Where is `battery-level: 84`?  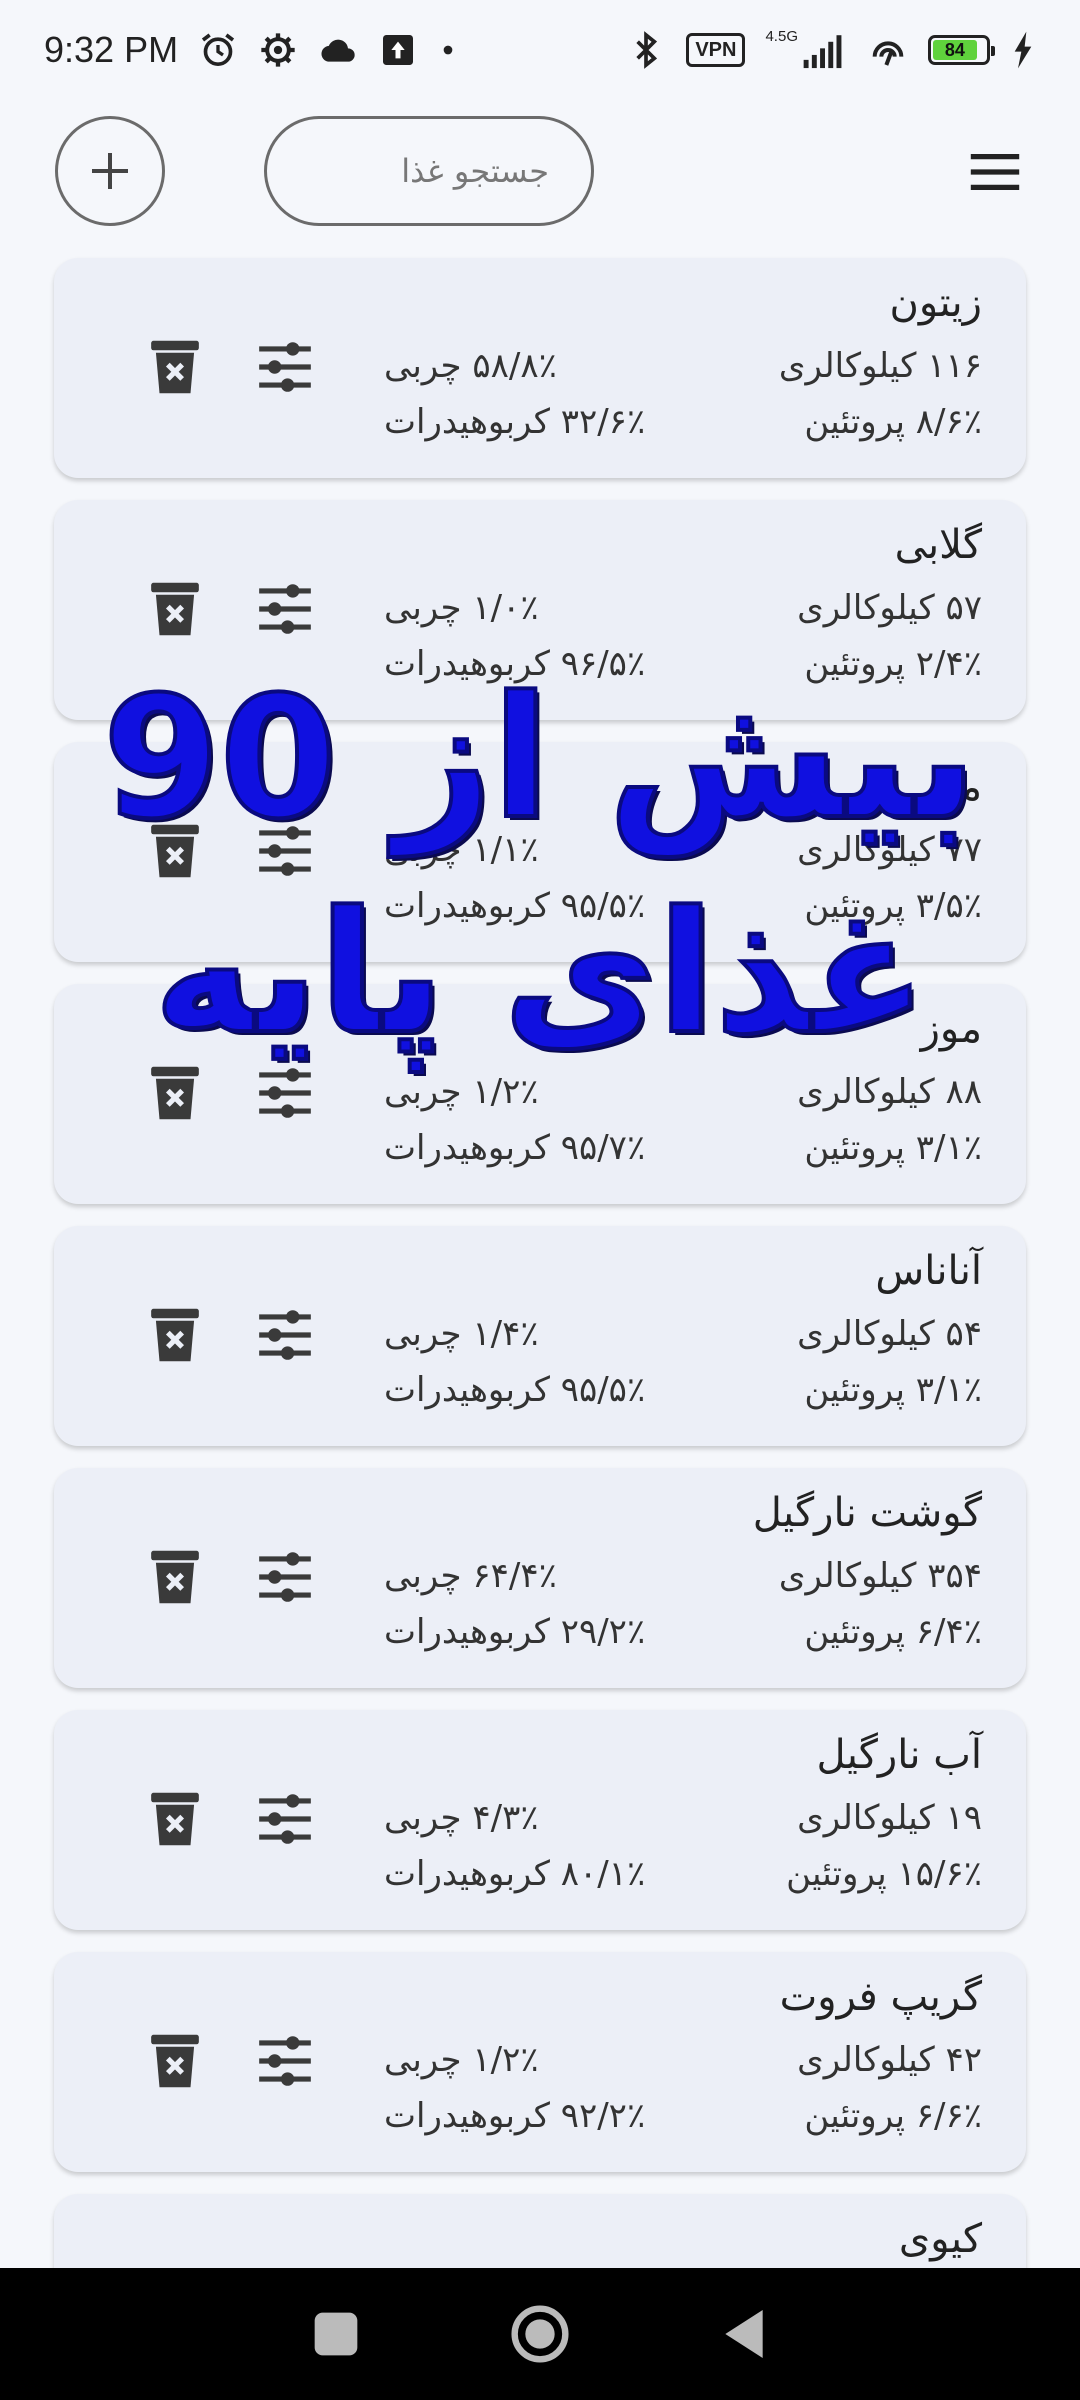
battery-level: 84 is located at coordinates (955, 50).